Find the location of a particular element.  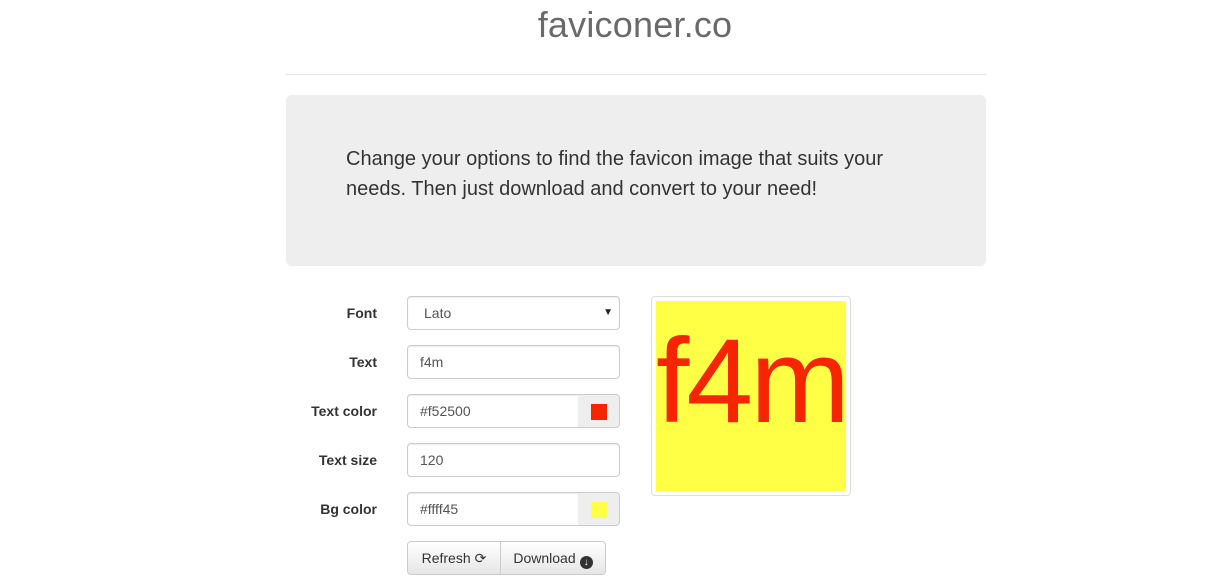

text-row: Text f4m is located at coordinates (456, 362).